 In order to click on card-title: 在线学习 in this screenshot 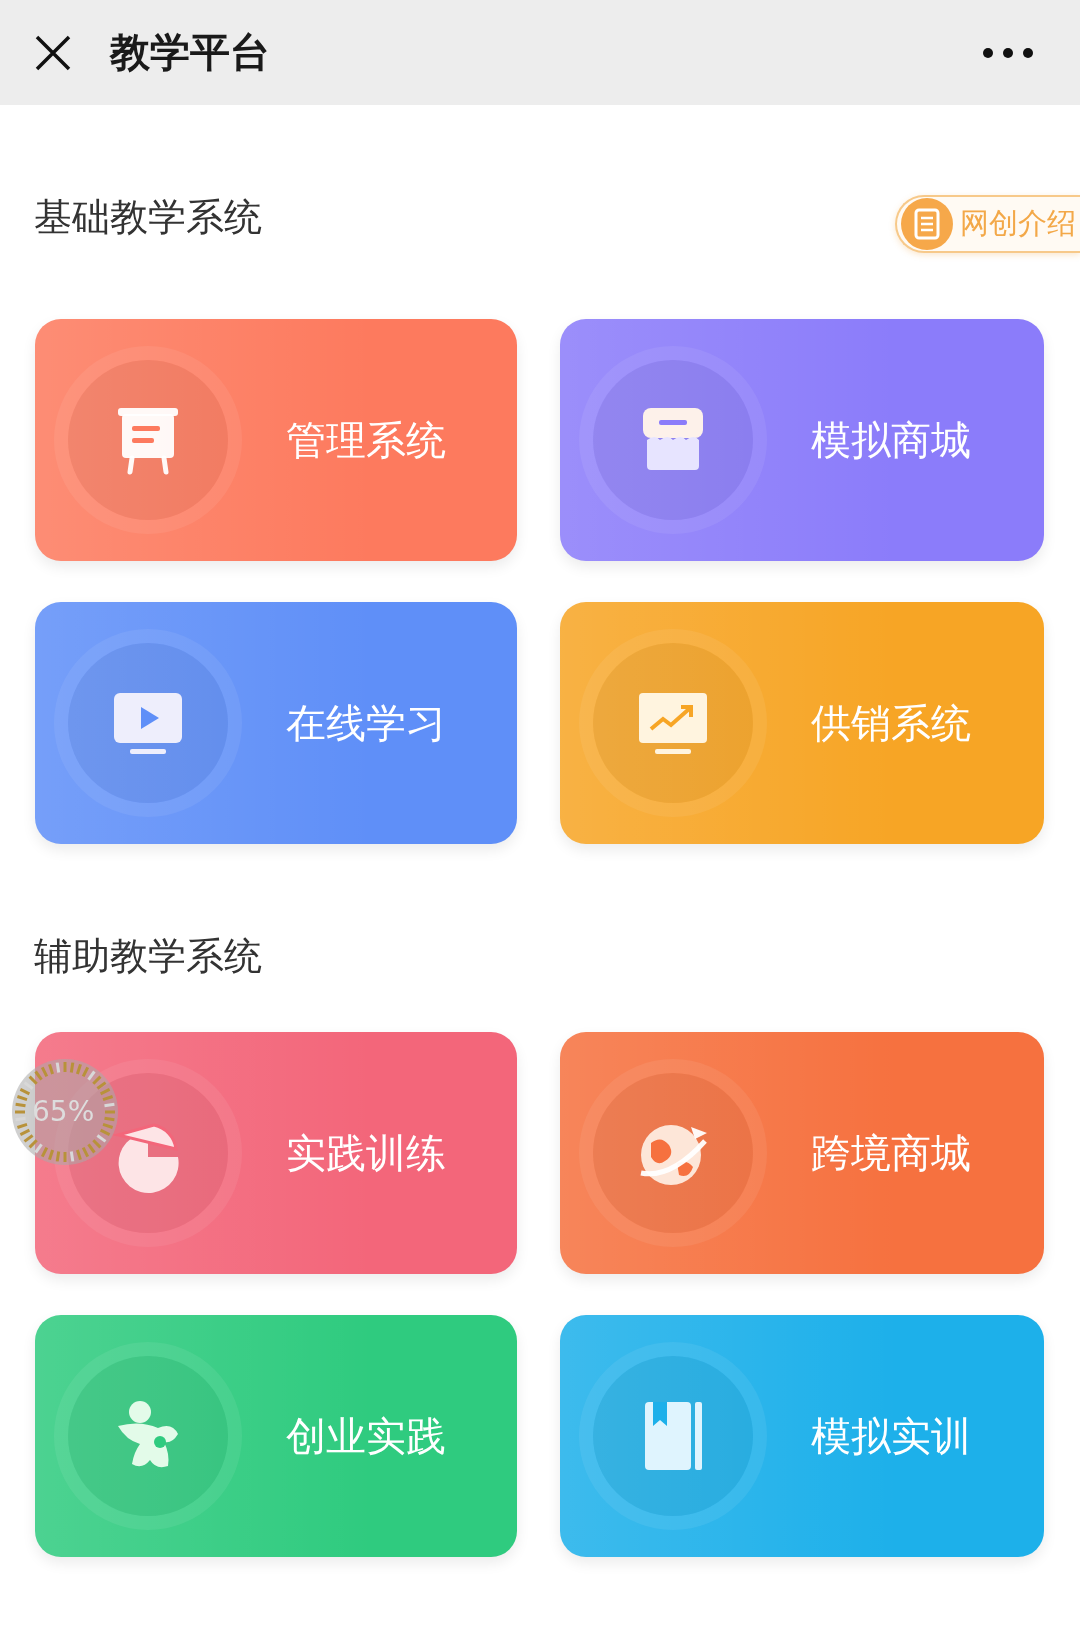, I will do `click(366, 723)`.